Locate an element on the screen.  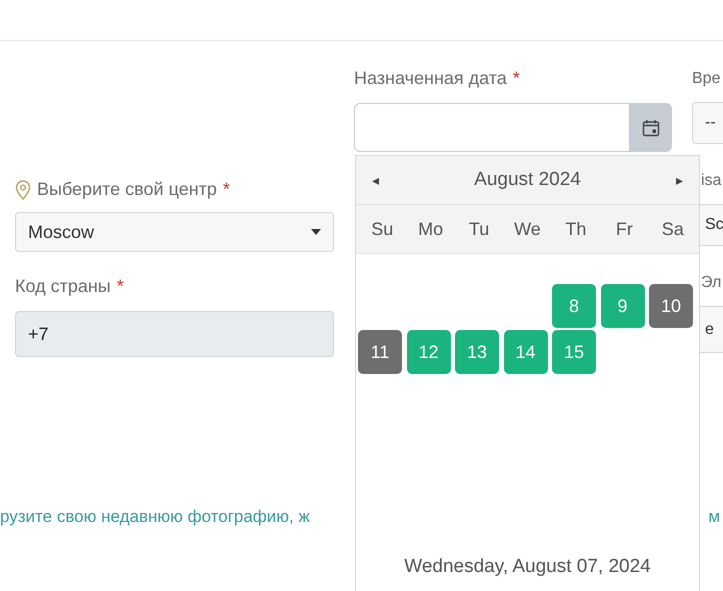
calendar-button is located at coordinates (651, 127).